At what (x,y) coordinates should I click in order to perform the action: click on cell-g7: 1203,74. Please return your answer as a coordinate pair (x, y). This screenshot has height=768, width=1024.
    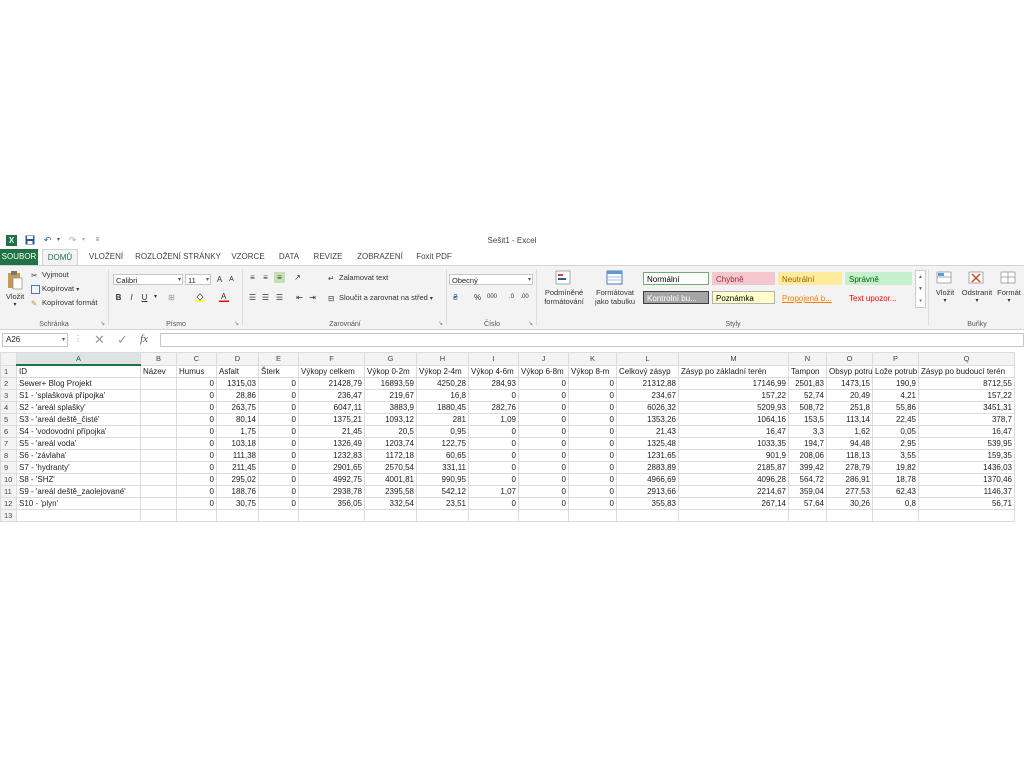
    Looking at the image, I should click on (390, 443).